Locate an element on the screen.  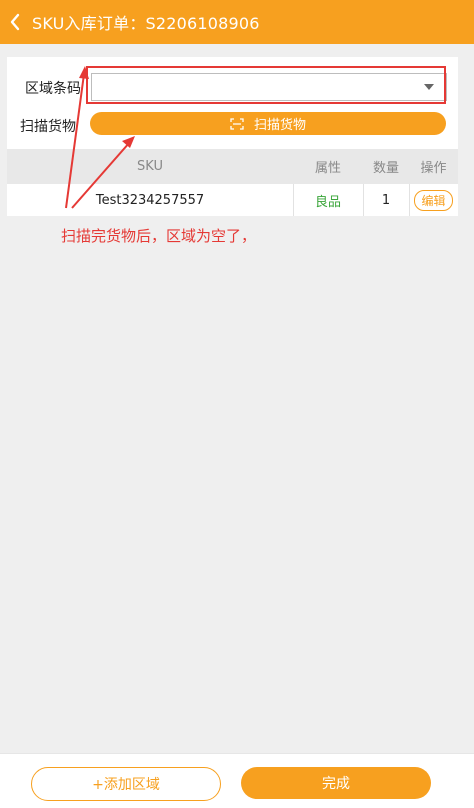
row-attribute: 良品 is located at coordinates (327, 202).